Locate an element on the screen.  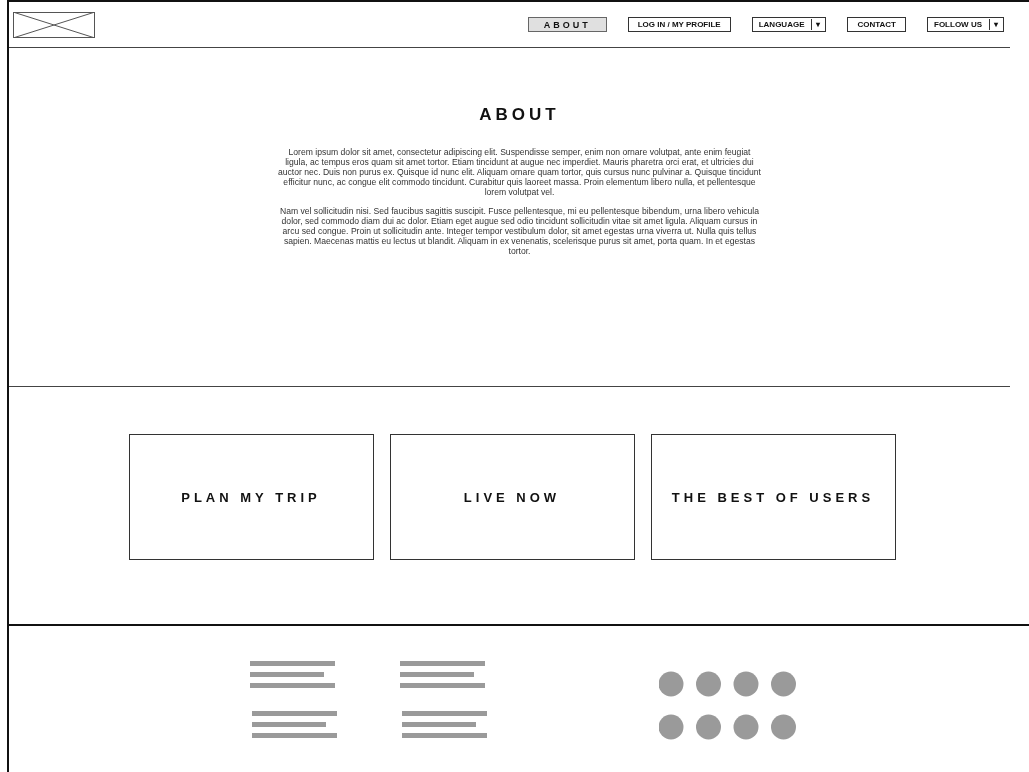
feature-card: LIVE NOW is located at coordinates (512, 497).